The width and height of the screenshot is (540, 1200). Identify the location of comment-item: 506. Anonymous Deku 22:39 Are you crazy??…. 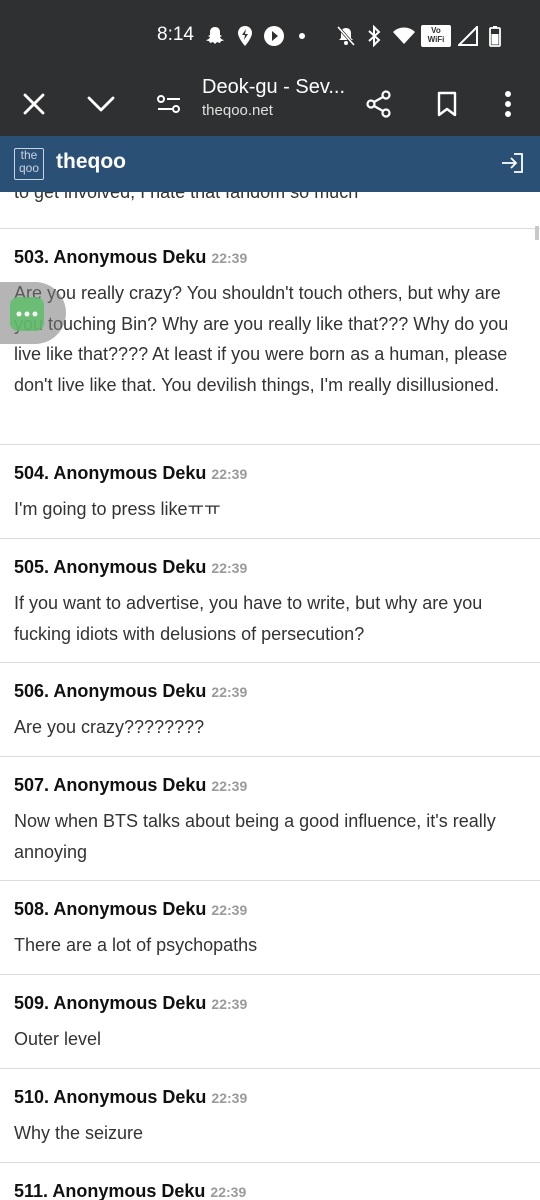
(270, 709).